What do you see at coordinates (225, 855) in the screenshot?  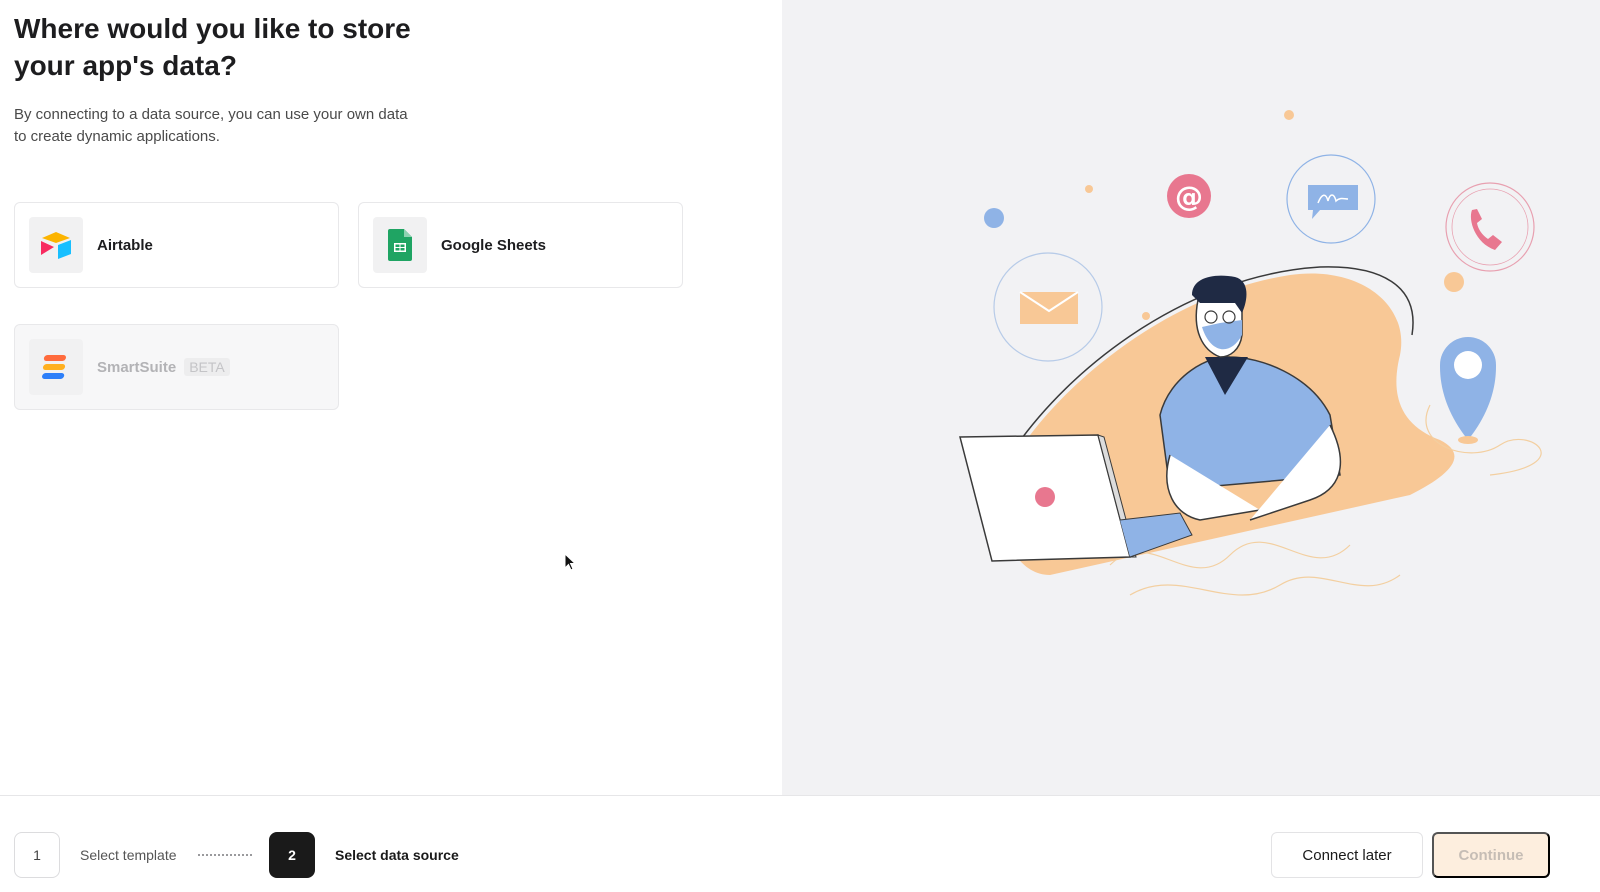 I see `step-connector` at bounding box center [225, 855].